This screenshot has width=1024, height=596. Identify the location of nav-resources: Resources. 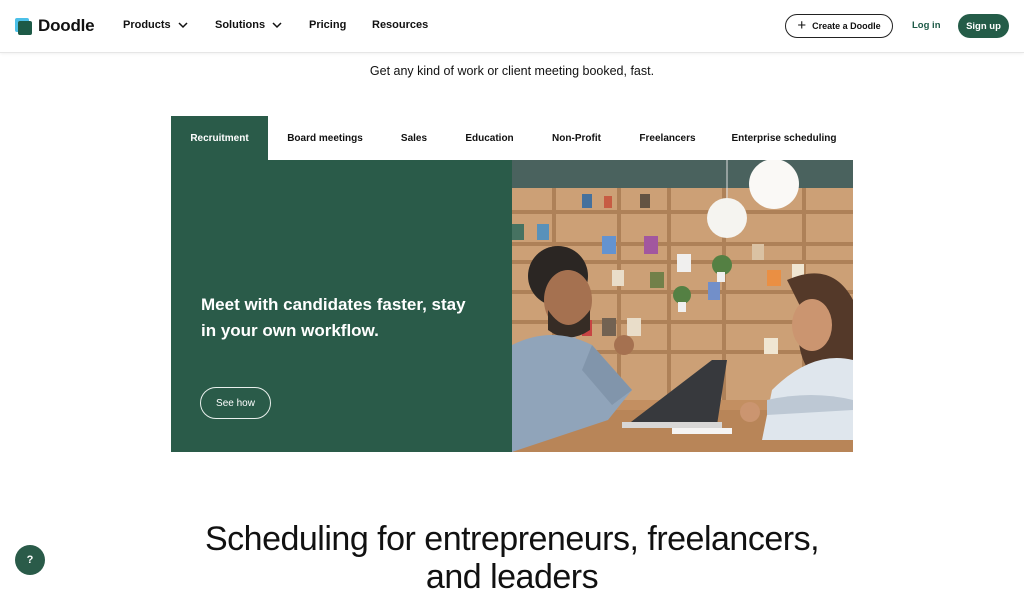
(400, 25).